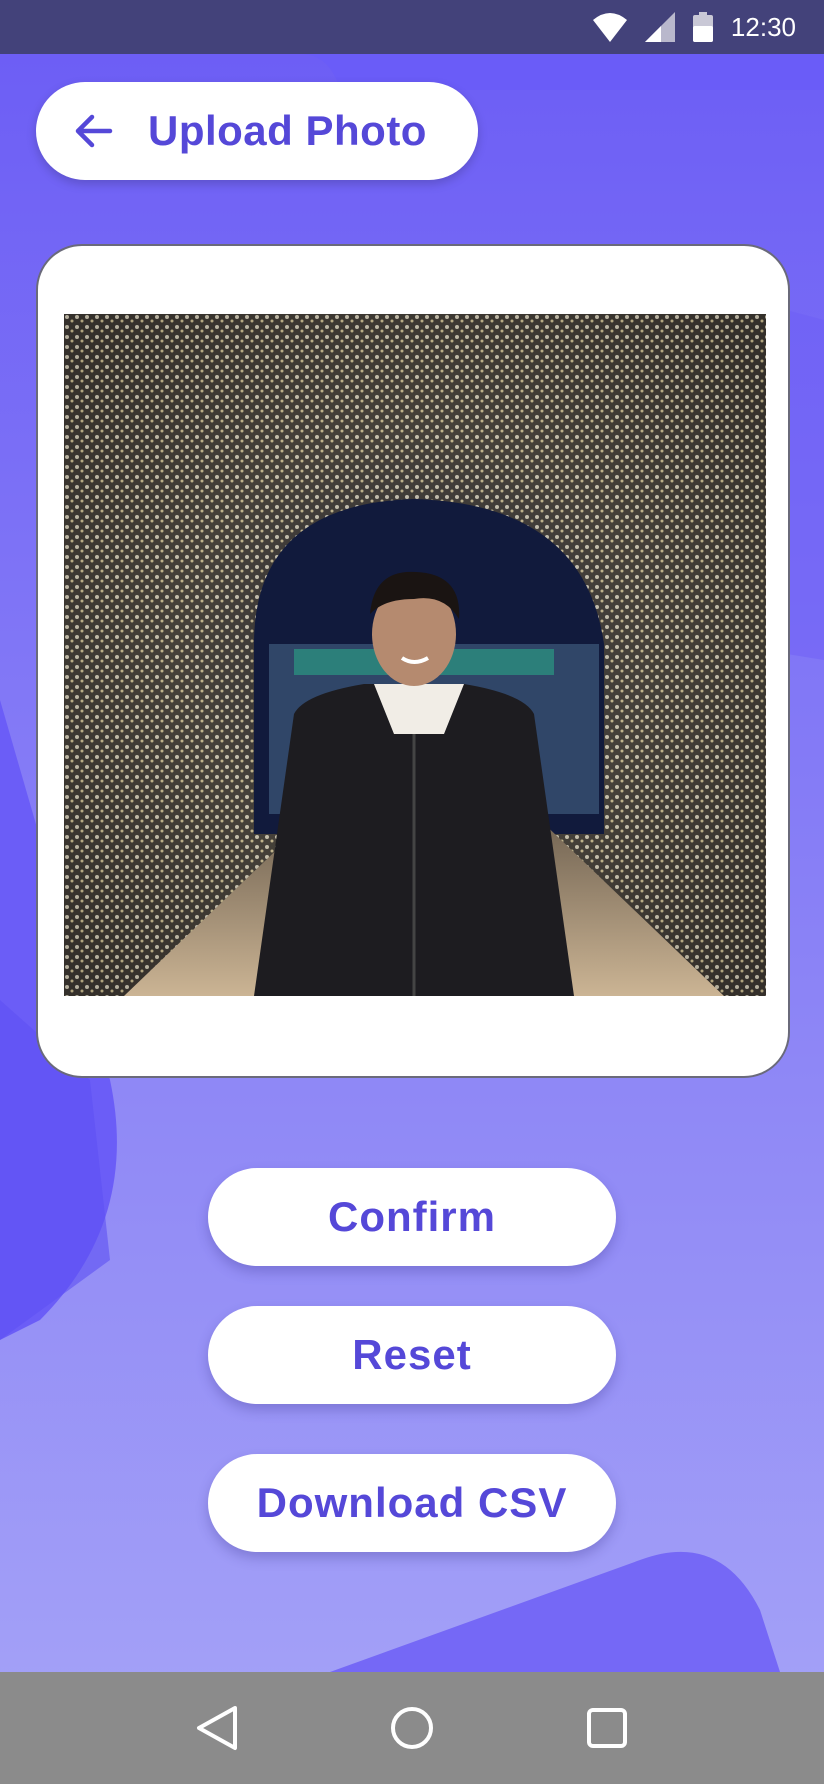  I want to click on confirm-button: Confirm, so click(412, 1217).